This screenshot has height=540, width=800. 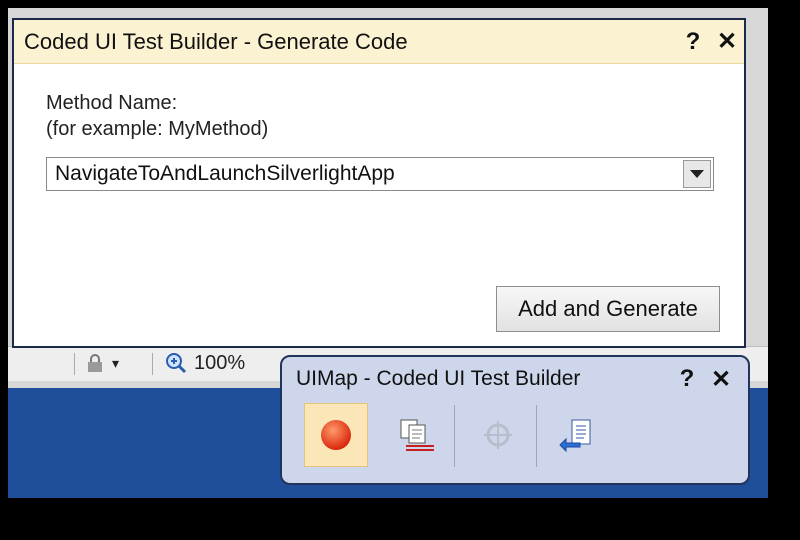 What do you see at coordinates (115, 363) in the screenshot?
I see `zone-dropdown-arrow: ▾` at bounding box center [115, 363].